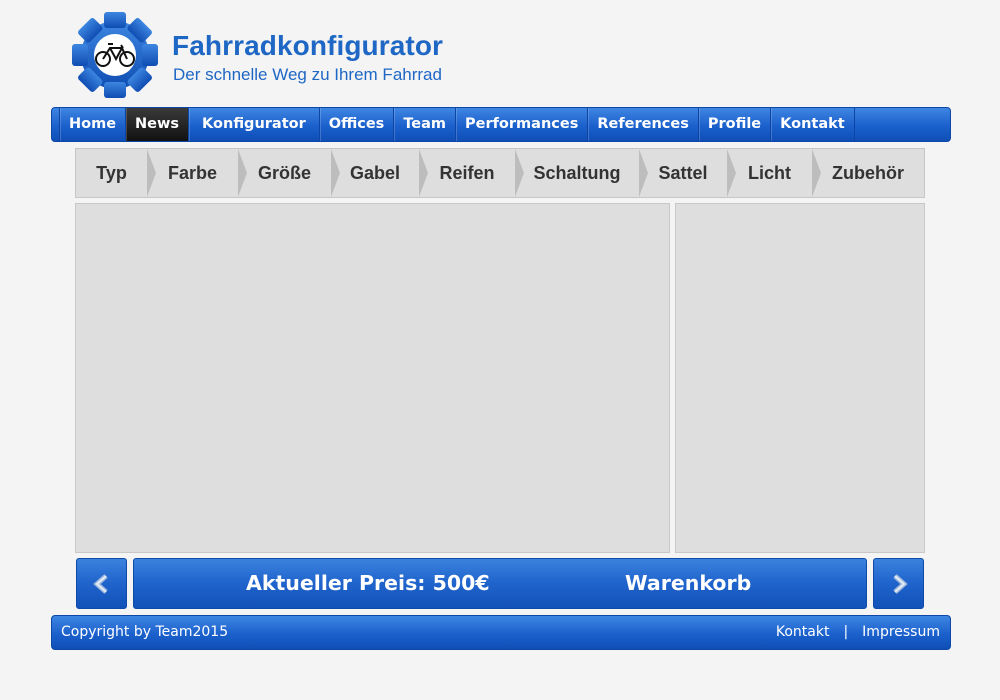 Image resolution: width=1000 pixels, height=700 pixels. I want to click on cart-button: Warenkorb, so click(688, 583).